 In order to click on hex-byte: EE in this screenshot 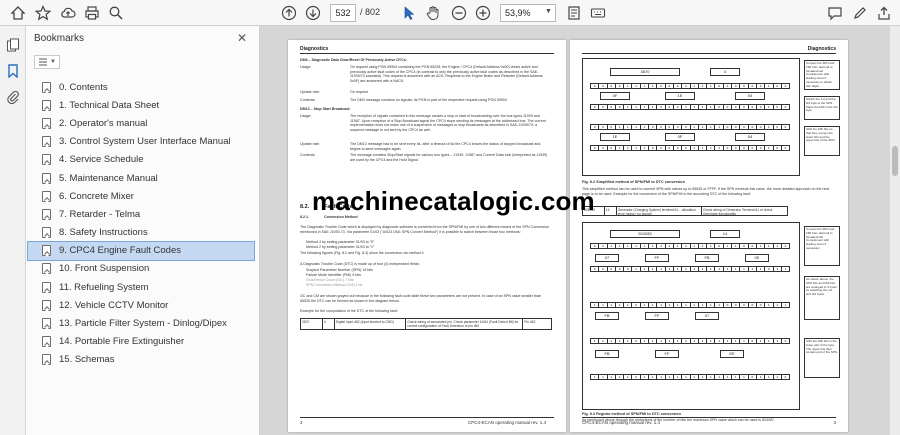, I will do `click(732, 354)`.